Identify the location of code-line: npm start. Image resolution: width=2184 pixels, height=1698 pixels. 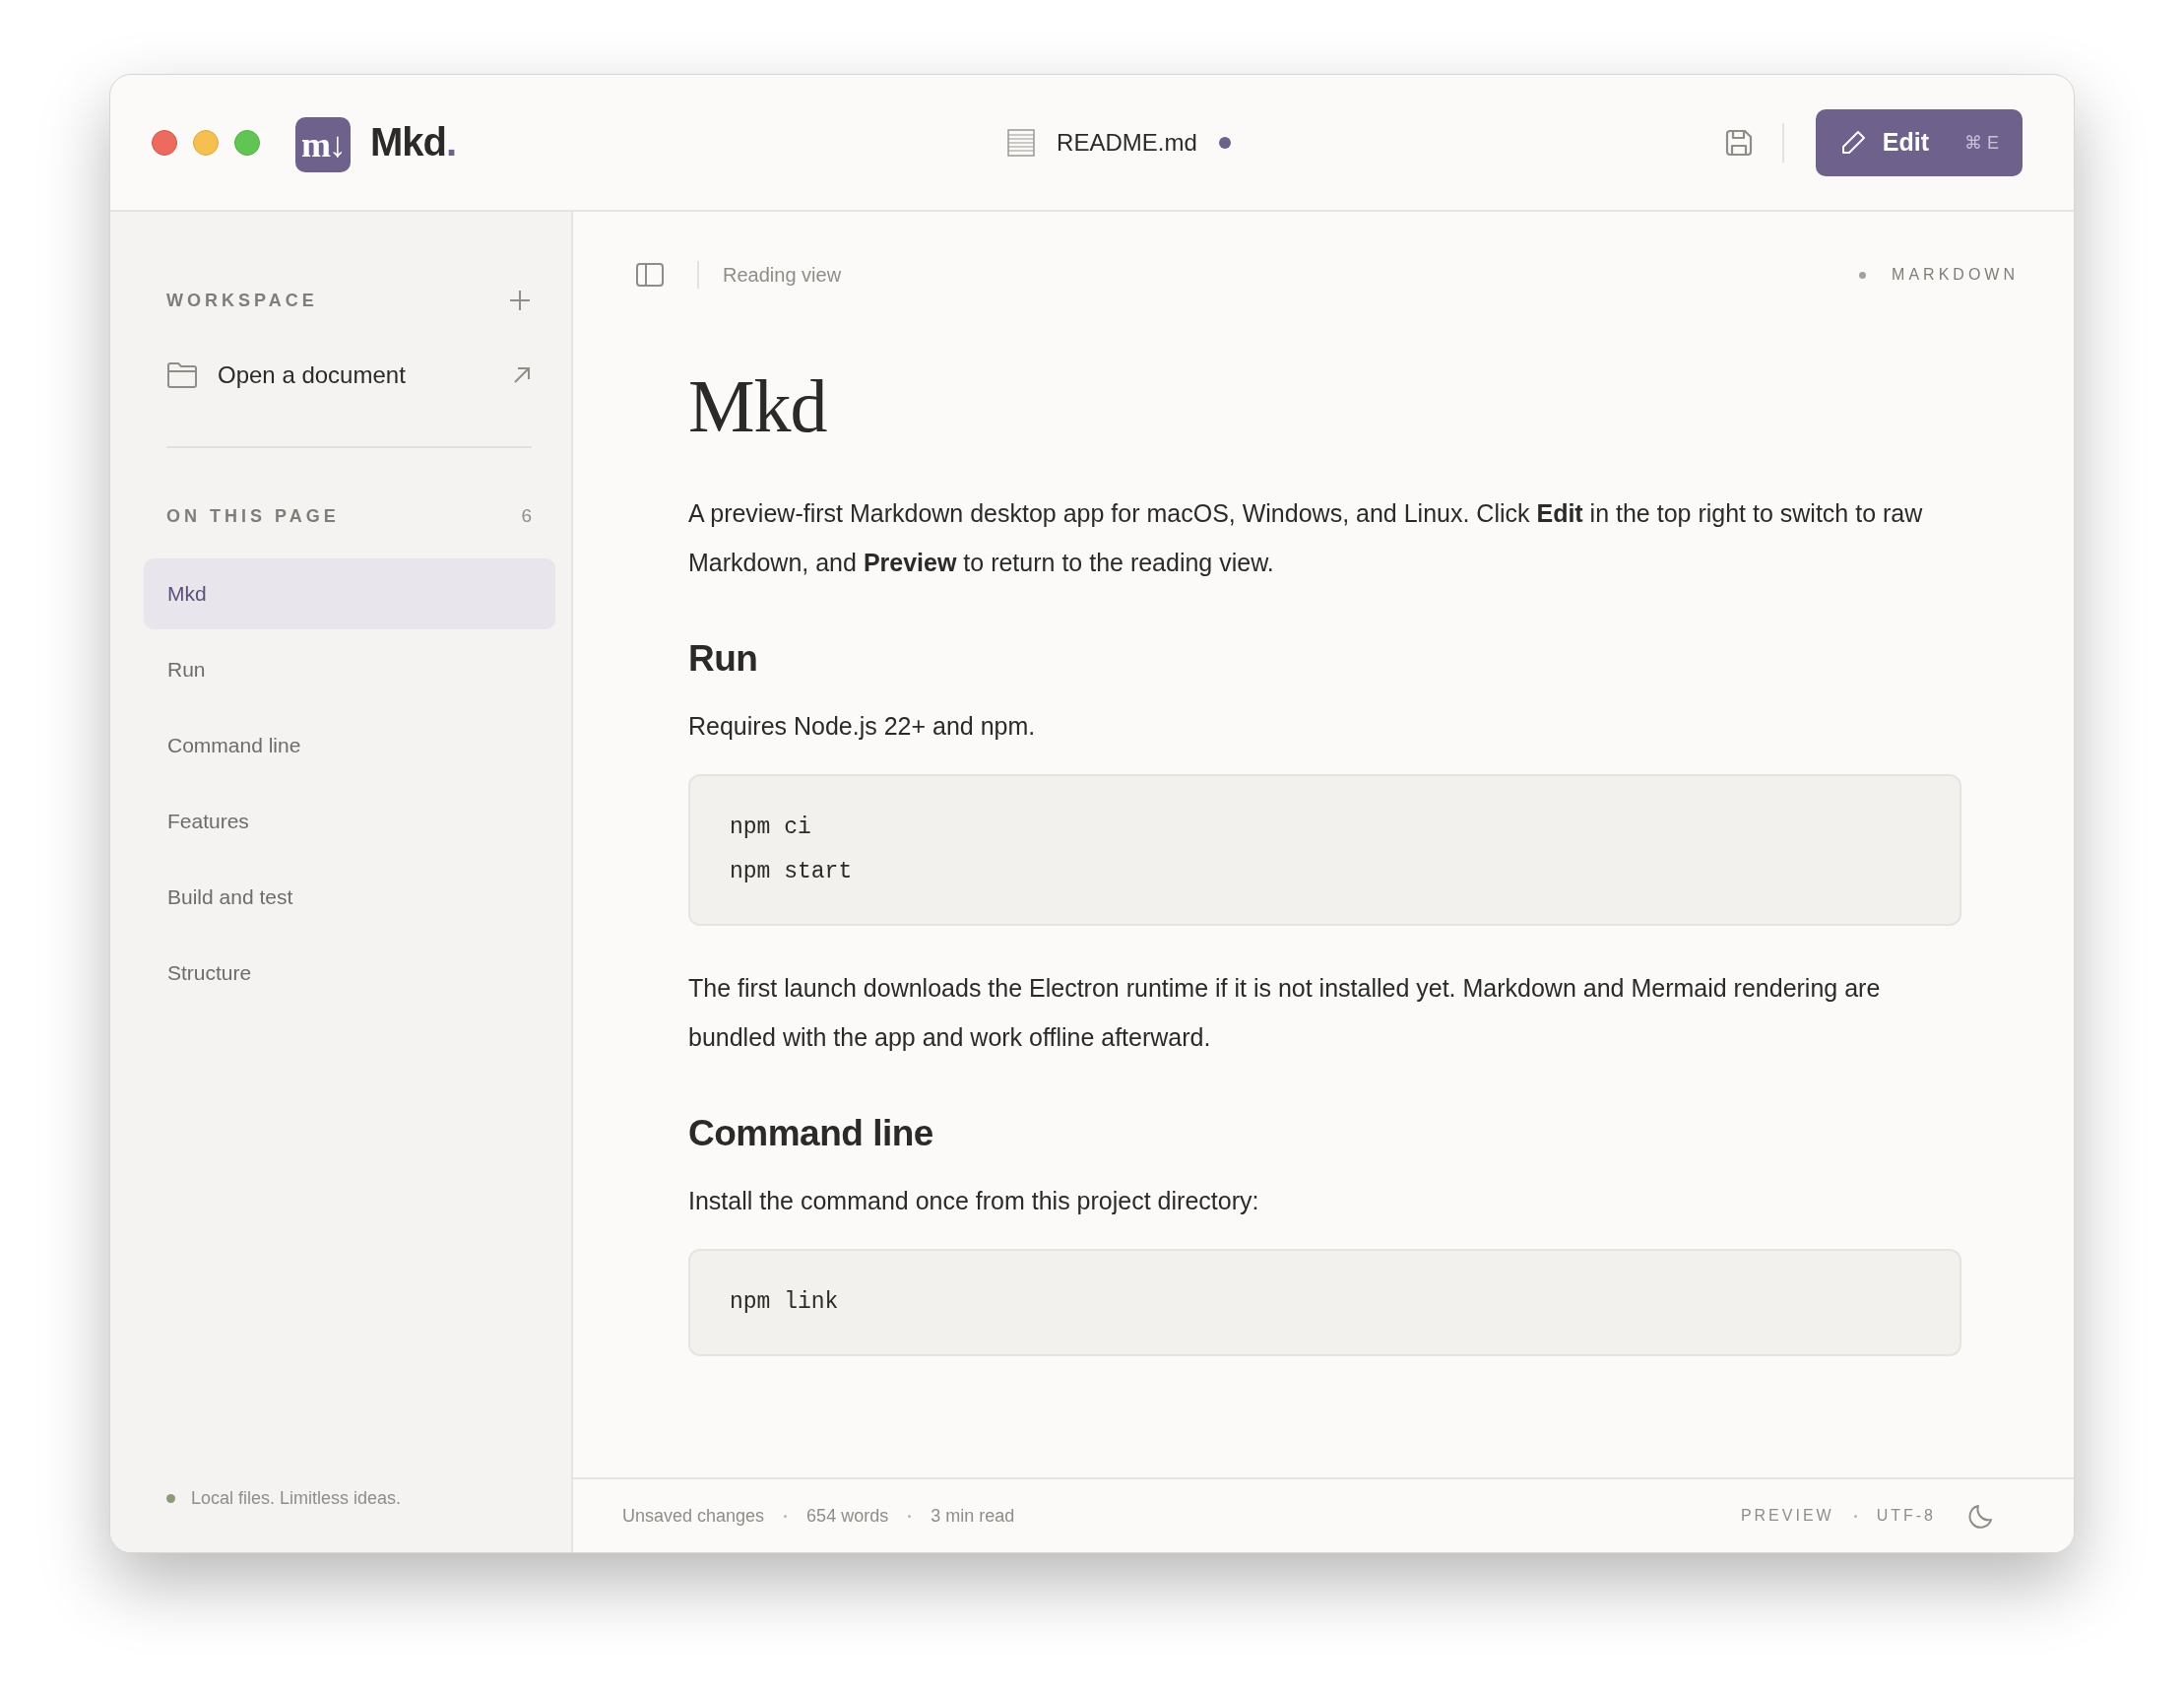
(792, 872).